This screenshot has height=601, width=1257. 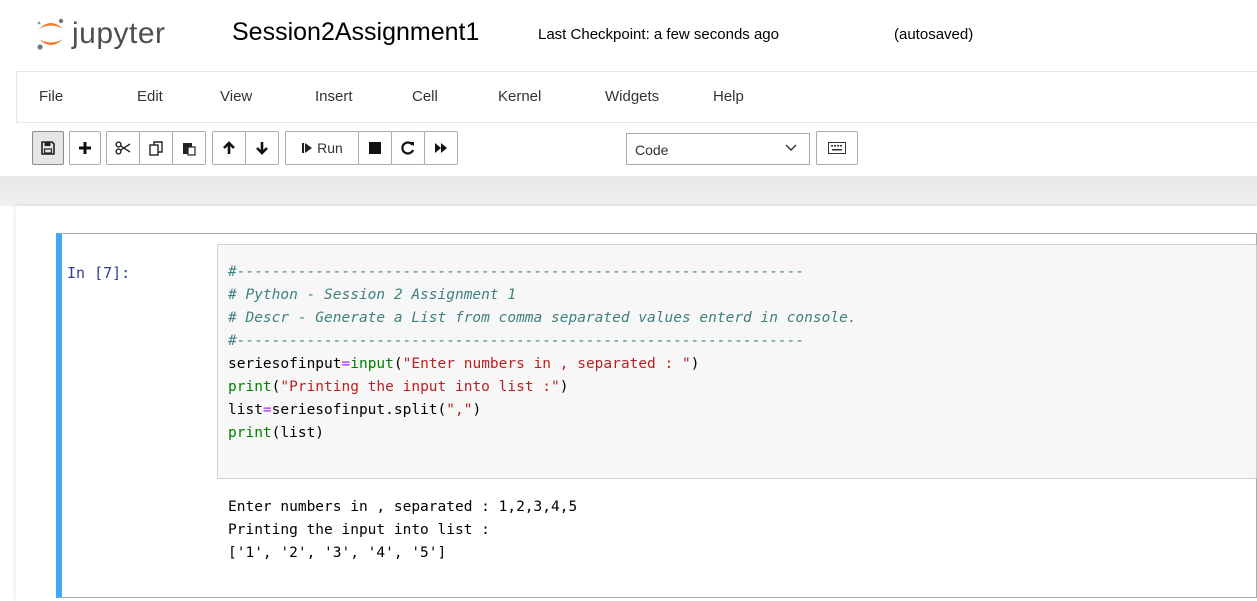 What do you see at coordinates (236, 96) in the screenshot?
I see `menu-view: View` at bounding box center [236, 96].